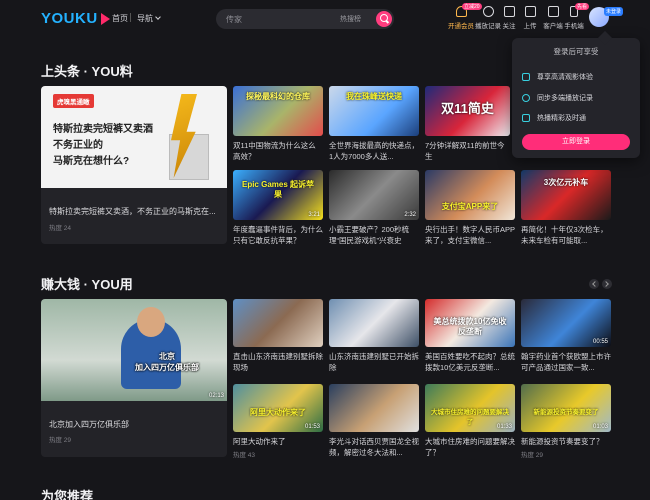 The height and width of the screenshot is (500, 650). I want to click on thumbnail-caption: 新能源投资节奏要变了, so click(566, 412).